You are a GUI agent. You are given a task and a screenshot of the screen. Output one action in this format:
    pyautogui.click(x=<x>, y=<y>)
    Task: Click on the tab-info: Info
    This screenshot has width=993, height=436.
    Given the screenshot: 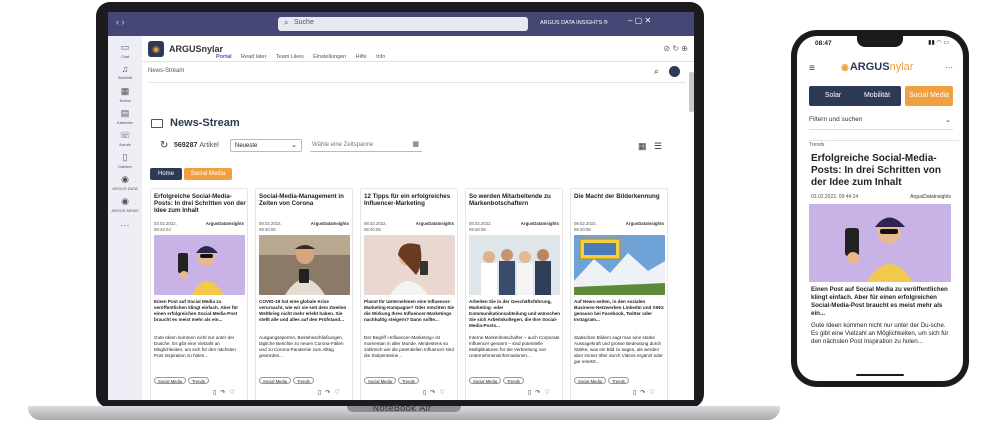 What is the action you would take?
    pyautogui.click(x=380, y=57)
    